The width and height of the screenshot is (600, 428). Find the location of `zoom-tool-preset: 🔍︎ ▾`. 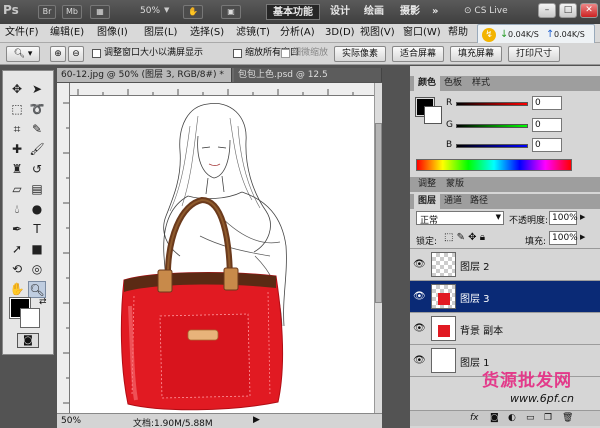

zoom-tool-preset: 🔍︎ ▾ is located at coordinates (23, 54).